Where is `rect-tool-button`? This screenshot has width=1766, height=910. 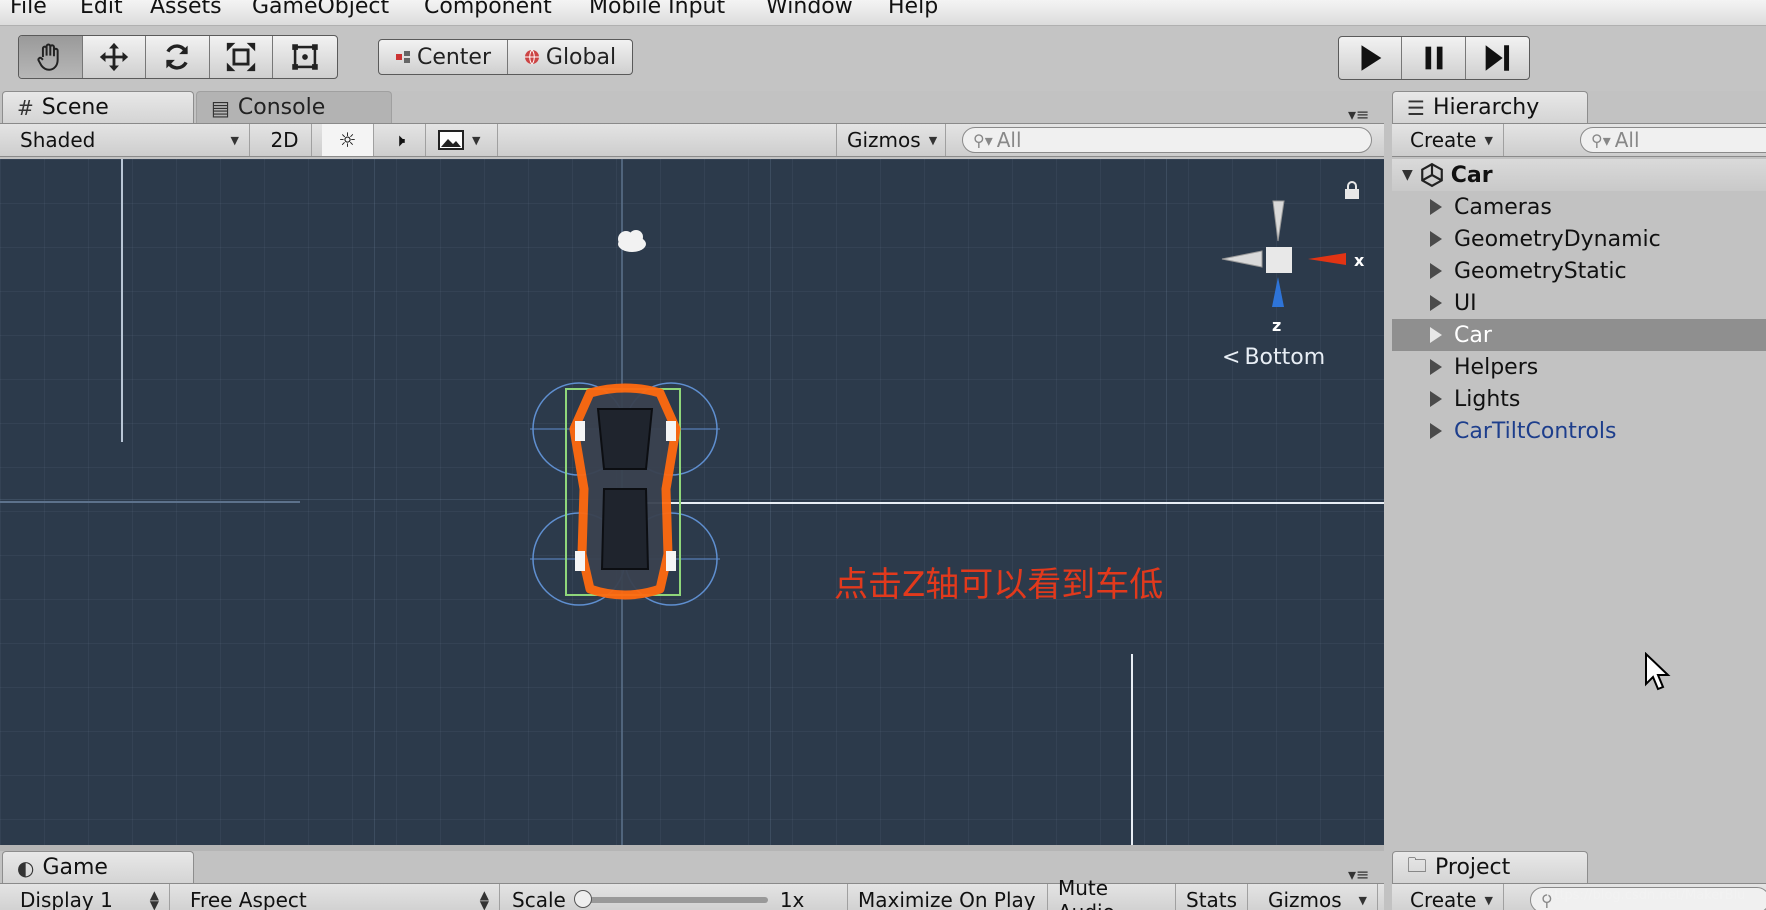 rect-tool-button is located at coordinates (305, 57).